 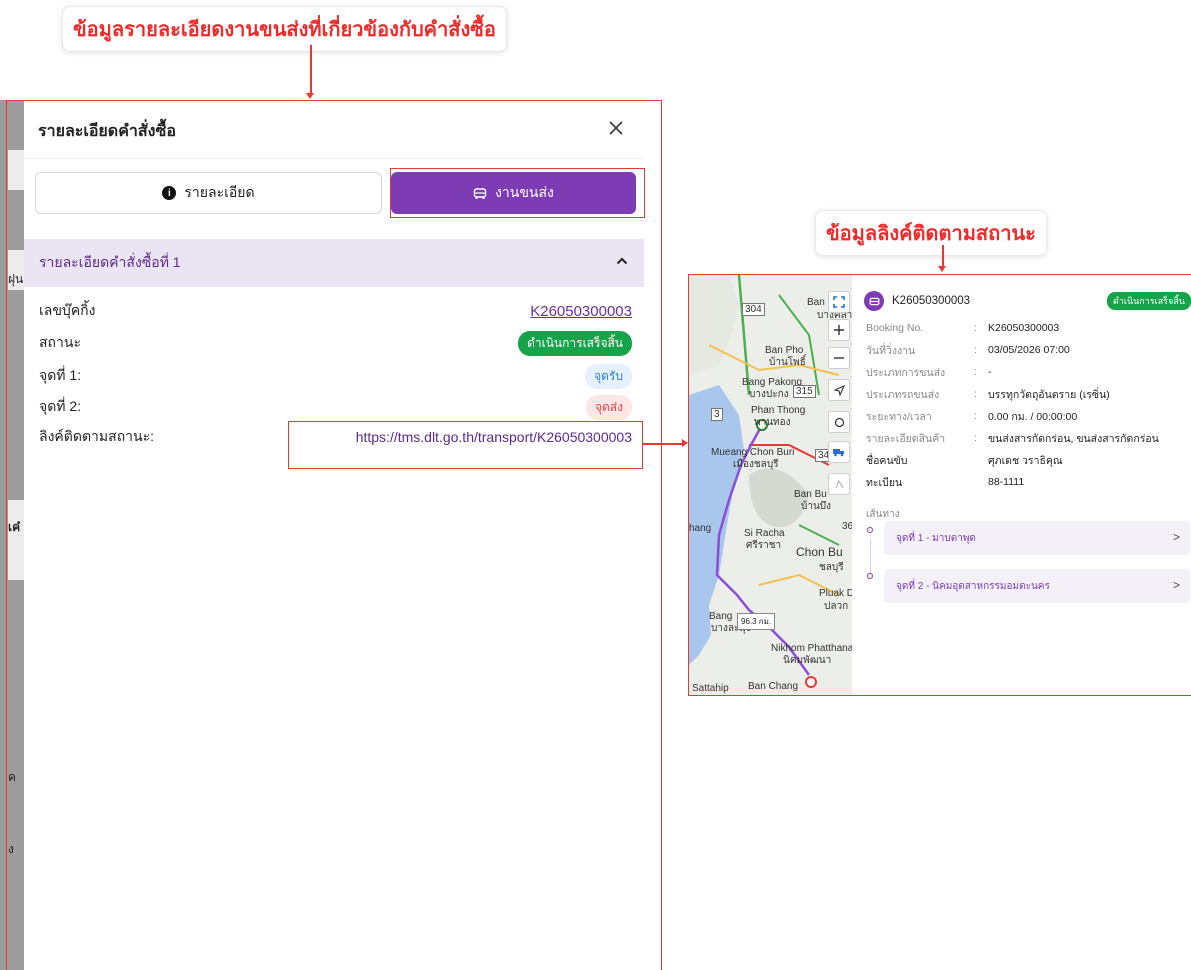 I want to click on field-value: ศุภเดช วราธิคุณ, so click(x=1025, y=460).